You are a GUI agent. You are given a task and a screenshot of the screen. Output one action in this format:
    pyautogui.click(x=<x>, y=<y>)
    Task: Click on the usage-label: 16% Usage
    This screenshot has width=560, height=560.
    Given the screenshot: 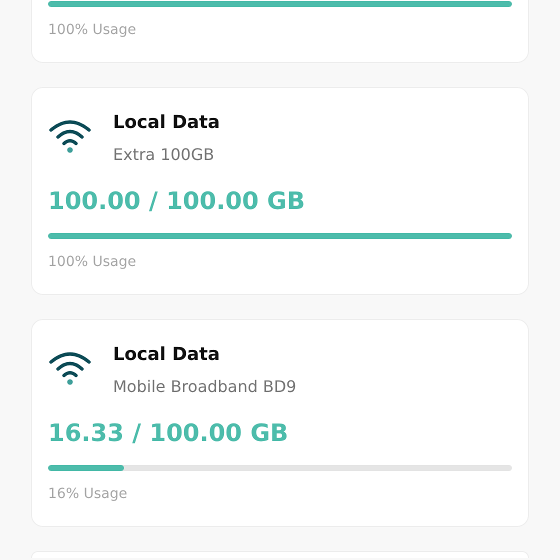 What is the action you would take?
    pyautogui.click(x=88, y=494)
    